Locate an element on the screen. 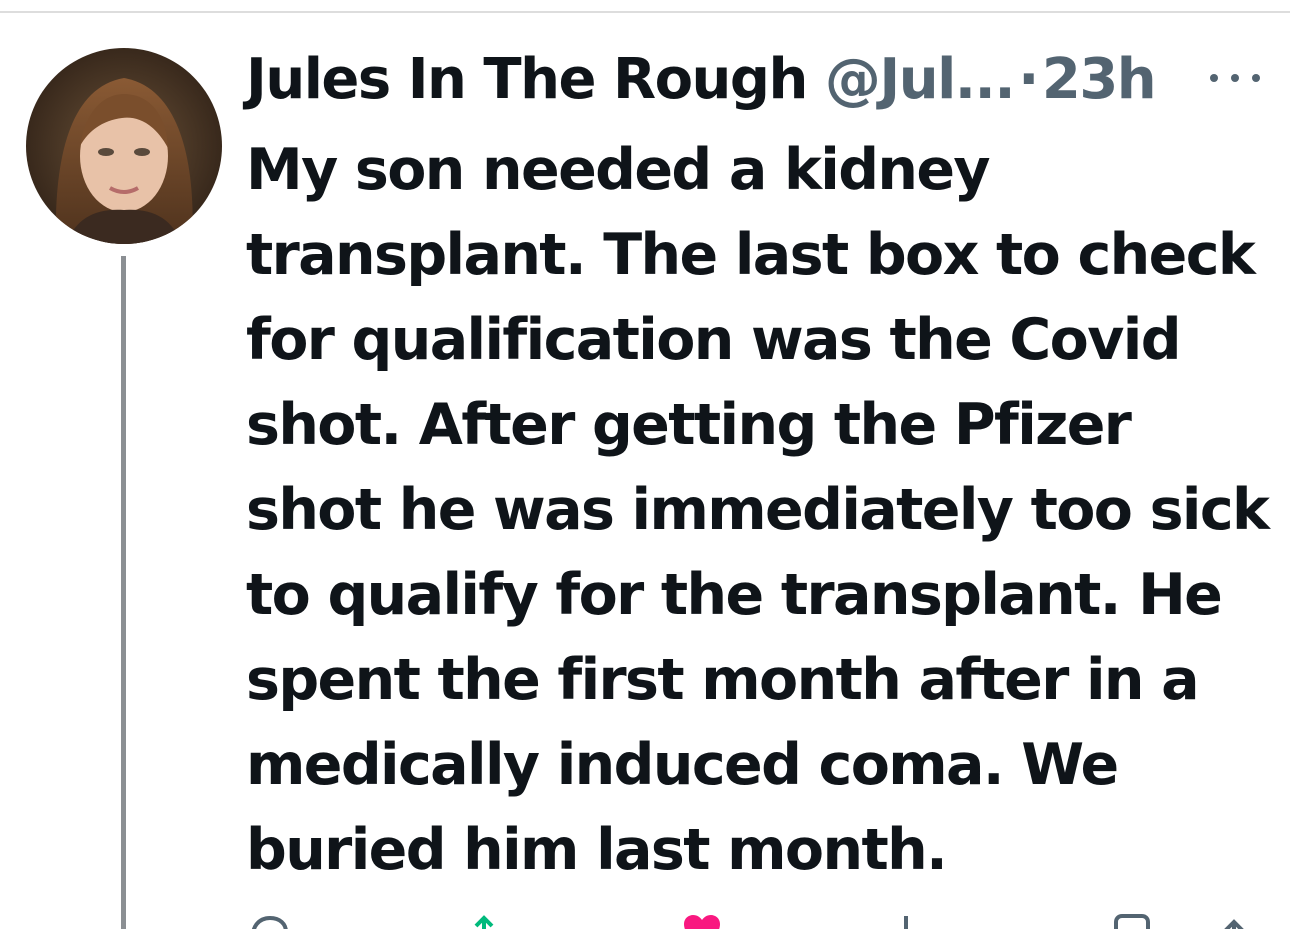  heart-icon is located at coordinates (702, 920).